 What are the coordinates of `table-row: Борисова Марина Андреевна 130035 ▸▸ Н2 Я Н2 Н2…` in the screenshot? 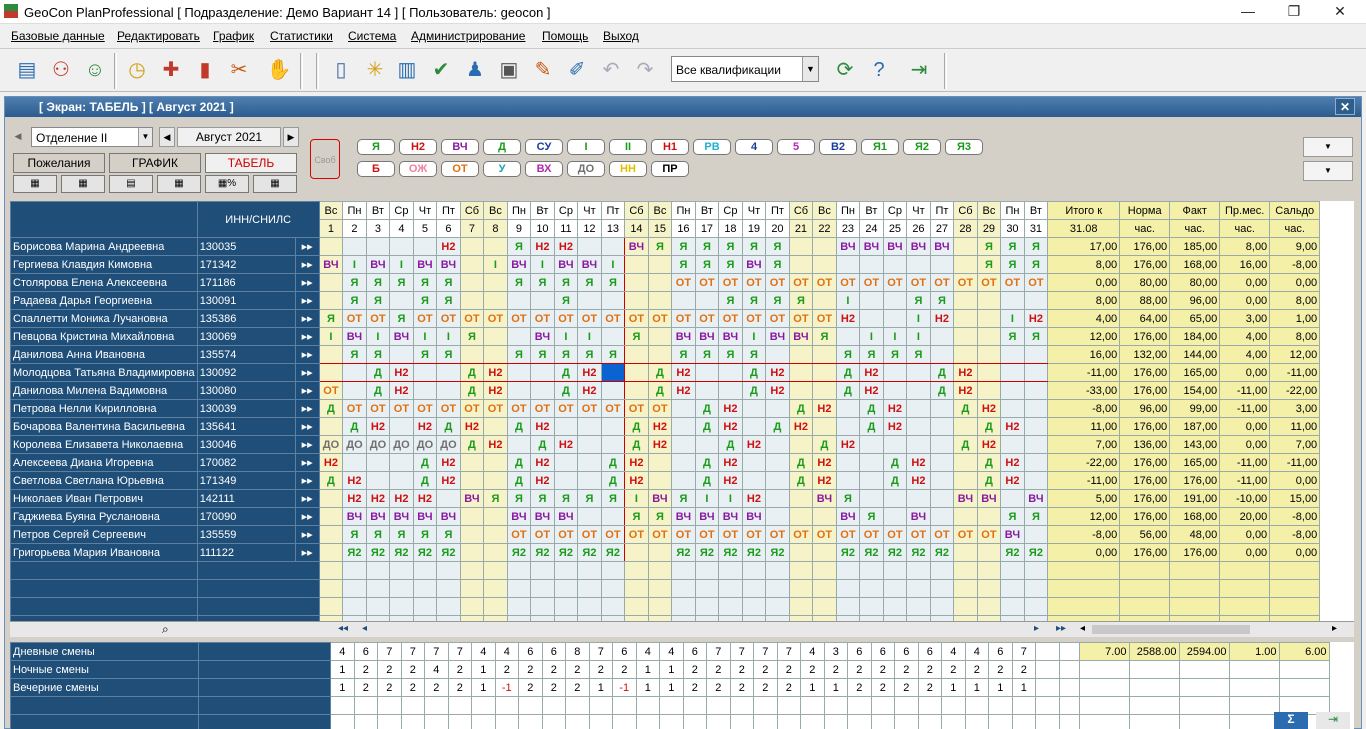 It's located at (665, 246).